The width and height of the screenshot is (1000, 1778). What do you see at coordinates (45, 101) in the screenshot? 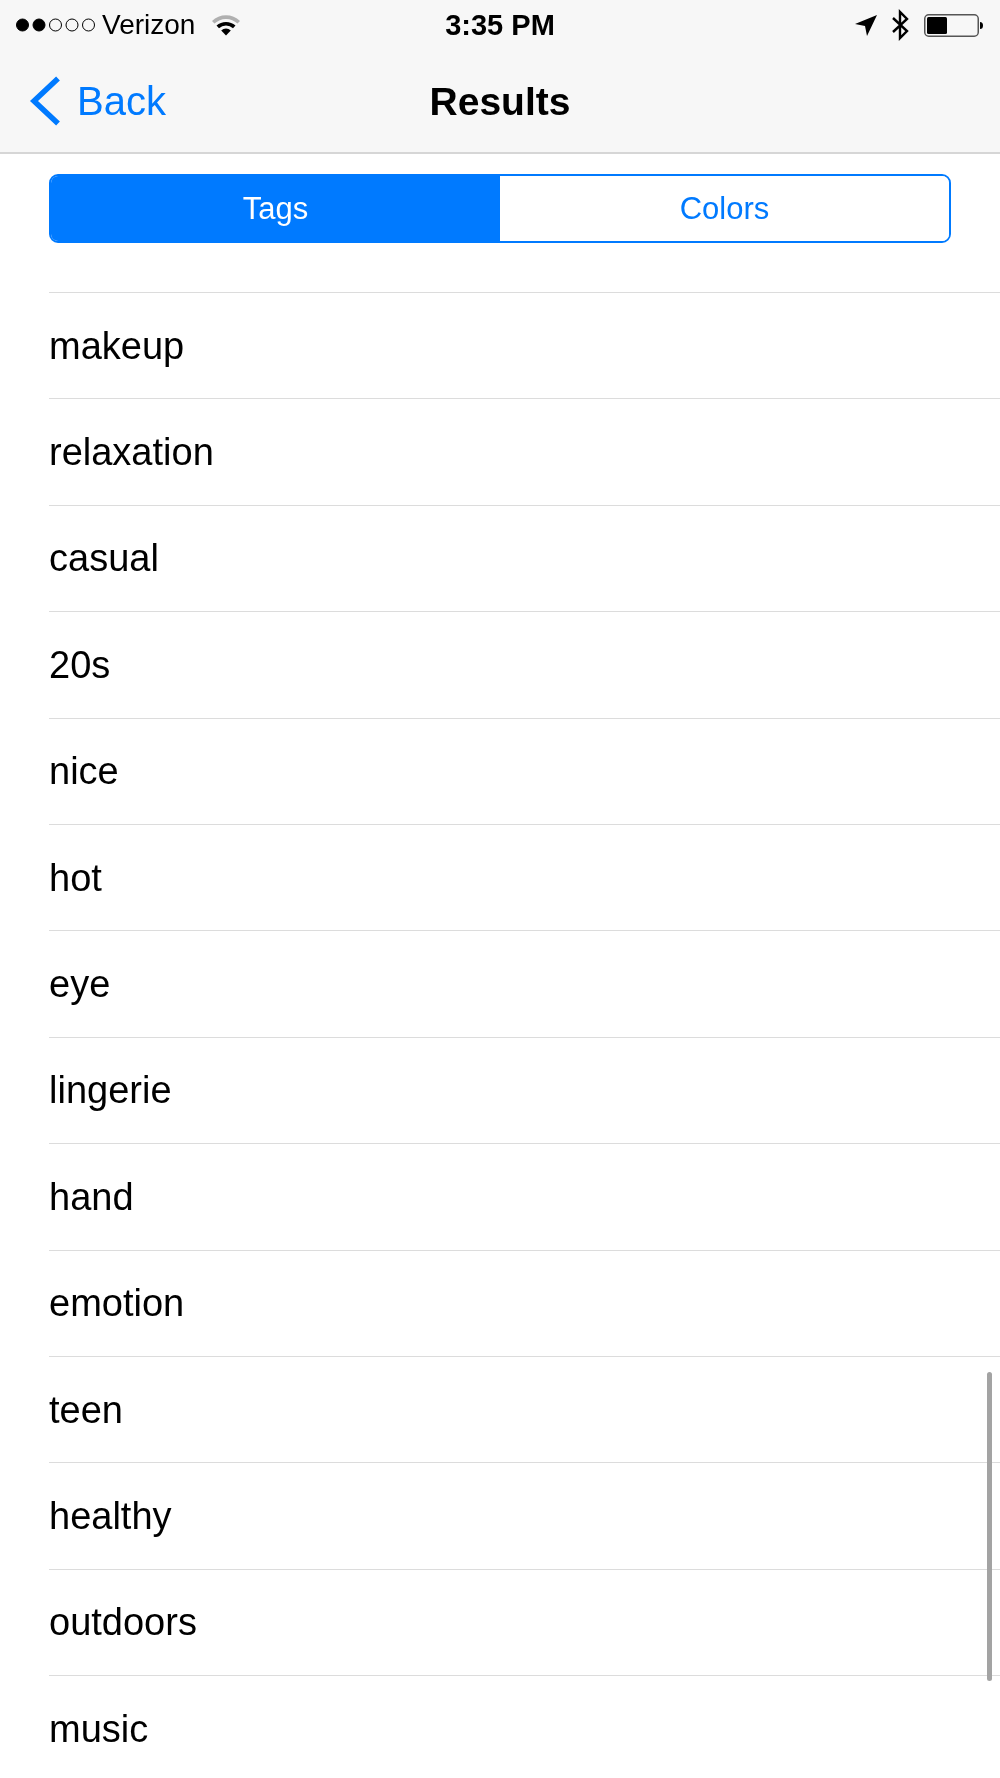
I see `chevron-left-icon` at bounding box center [45, 101].